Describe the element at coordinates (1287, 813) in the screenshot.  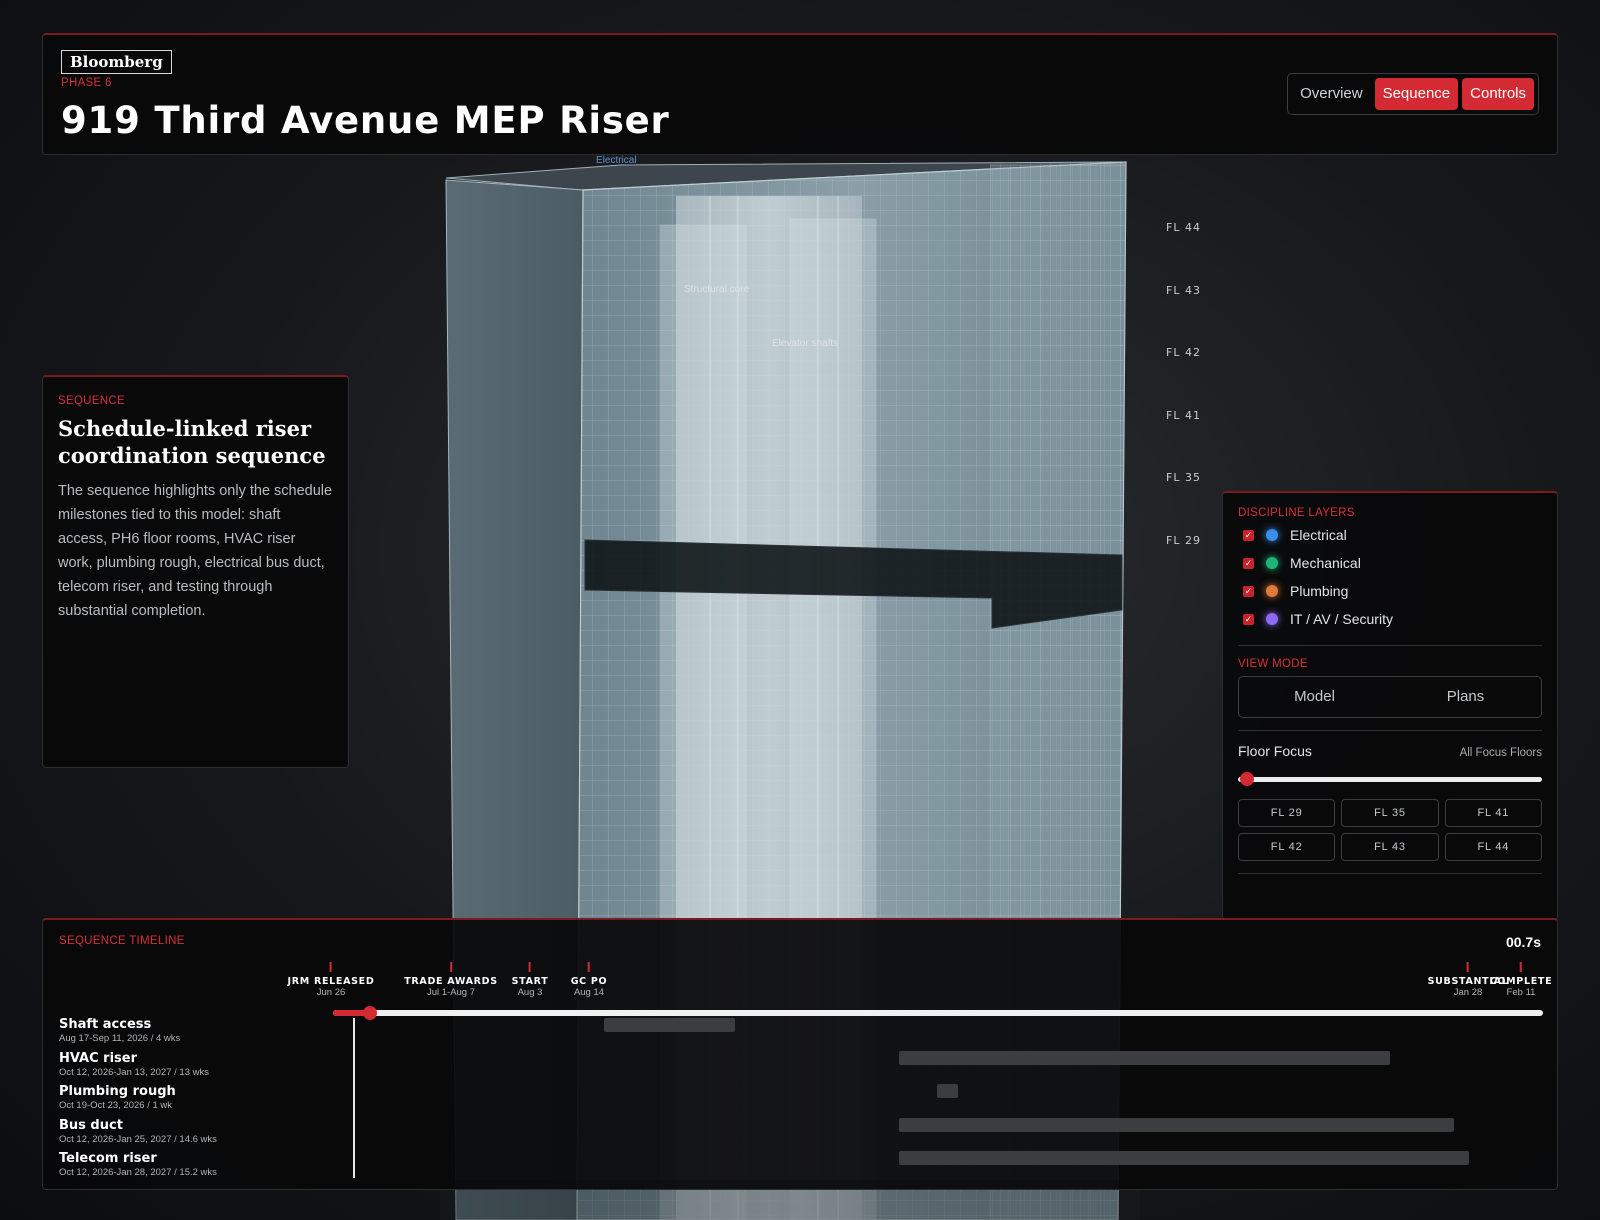
I see `floor-button-29: FL 29` at that location.